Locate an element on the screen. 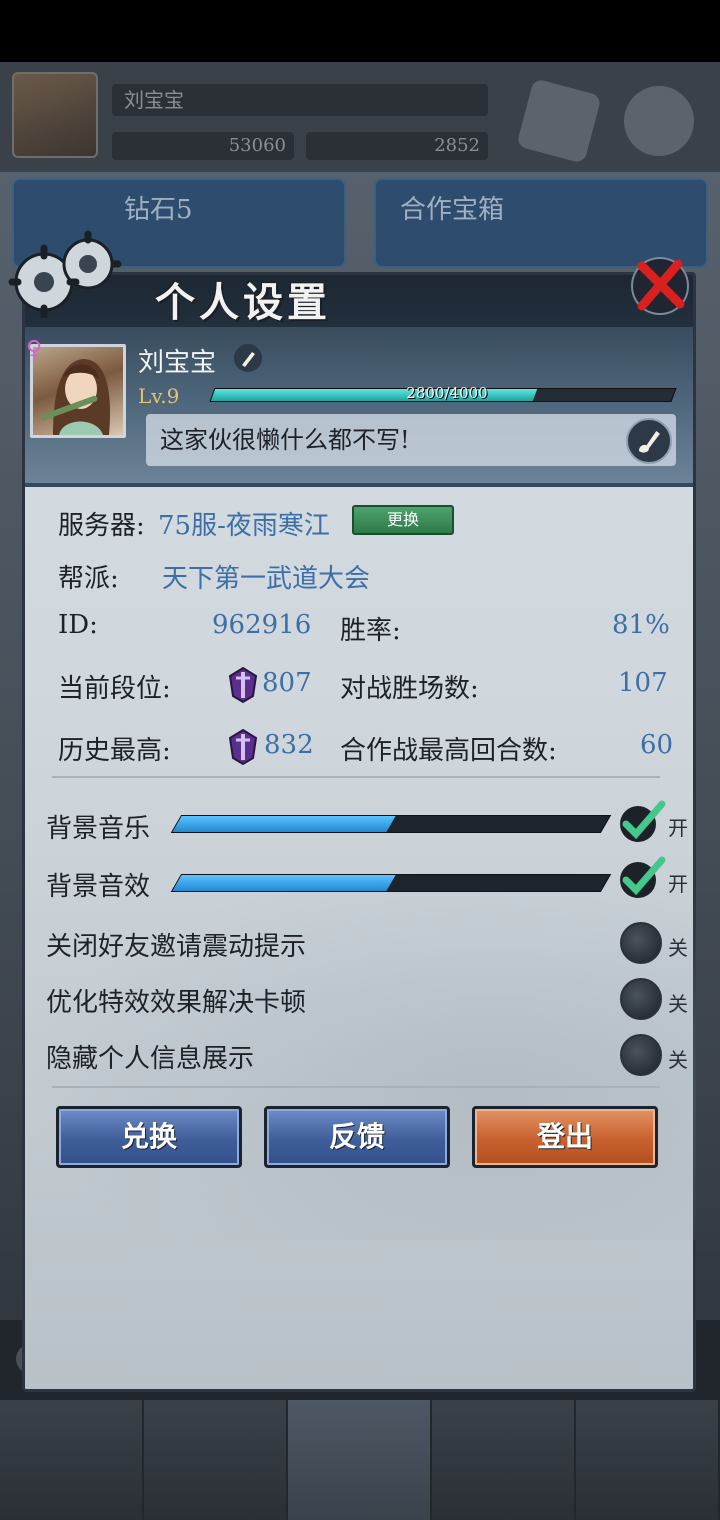 This screenshot has height=1520, width=720. change-server-button: 更换 is located at coordinates (403, 520).